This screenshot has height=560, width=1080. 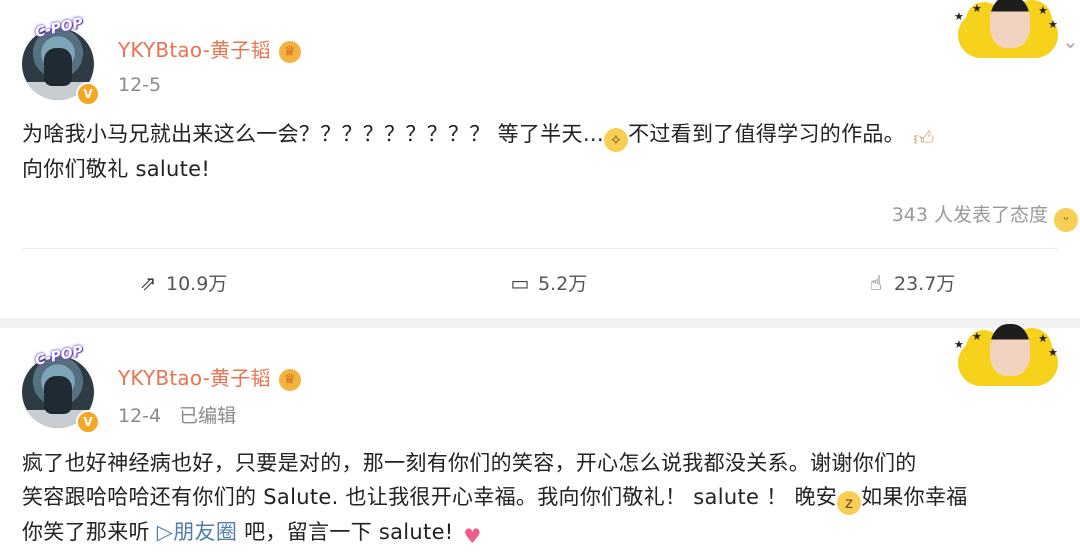 I want to click on post-date: 12-4, so click(x=140, y=416).